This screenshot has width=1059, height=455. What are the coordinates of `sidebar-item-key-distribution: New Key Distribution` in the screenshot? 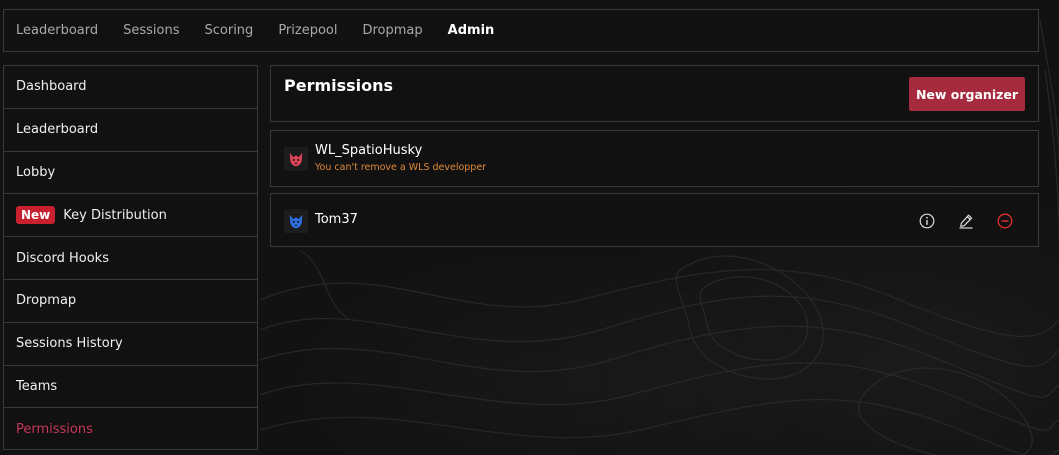 It's located at (130, 216).